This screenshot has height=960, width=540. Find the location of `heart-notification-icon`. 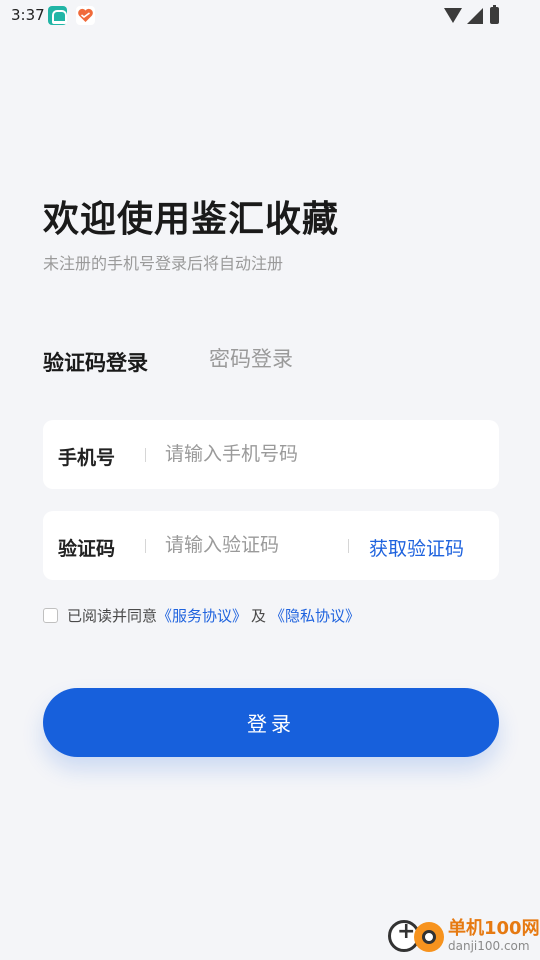

heart-notification-icon is located at coordinates (85, 15).